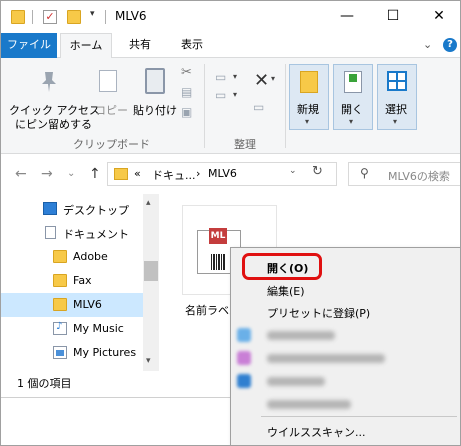  Describe the element at coordinates (235, 76) in the screenshot. I see `move-to-dropdown-icon: ▾` at that location.